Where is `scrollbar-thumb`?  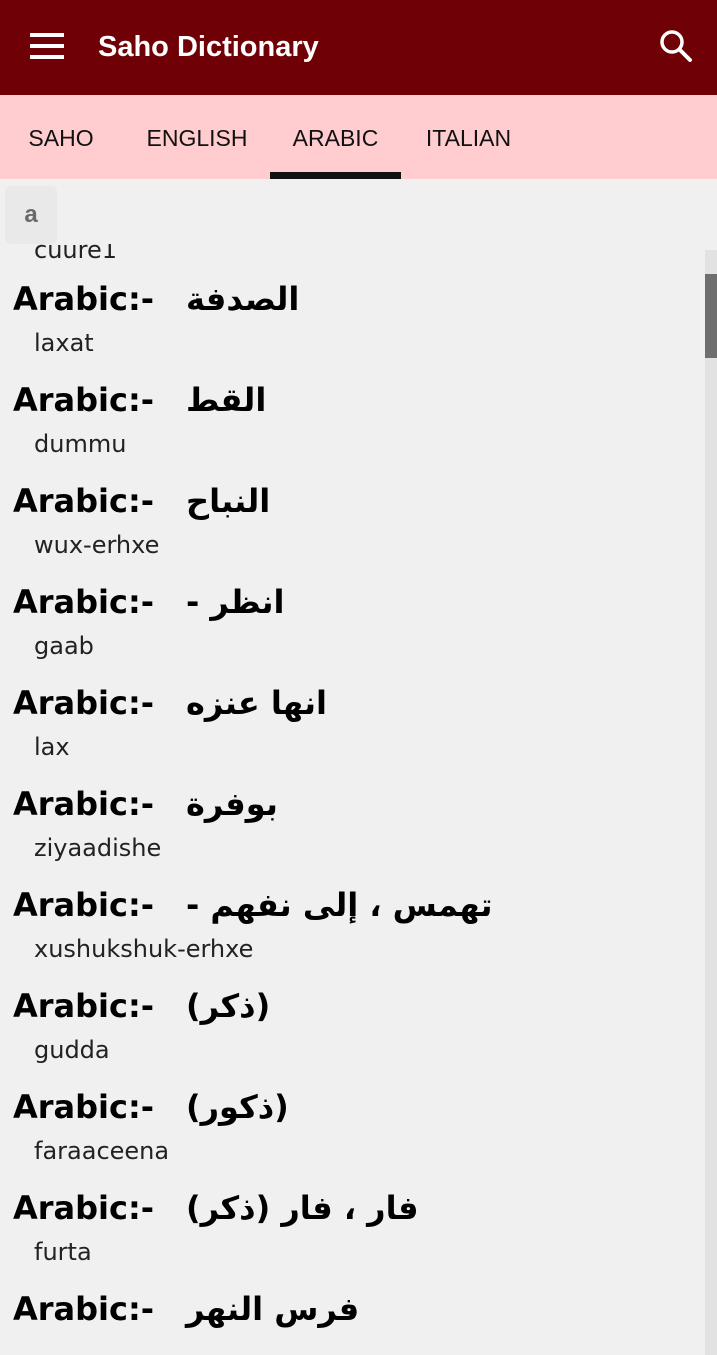 scrollbar-thumb is located at coordinates (711, 316).